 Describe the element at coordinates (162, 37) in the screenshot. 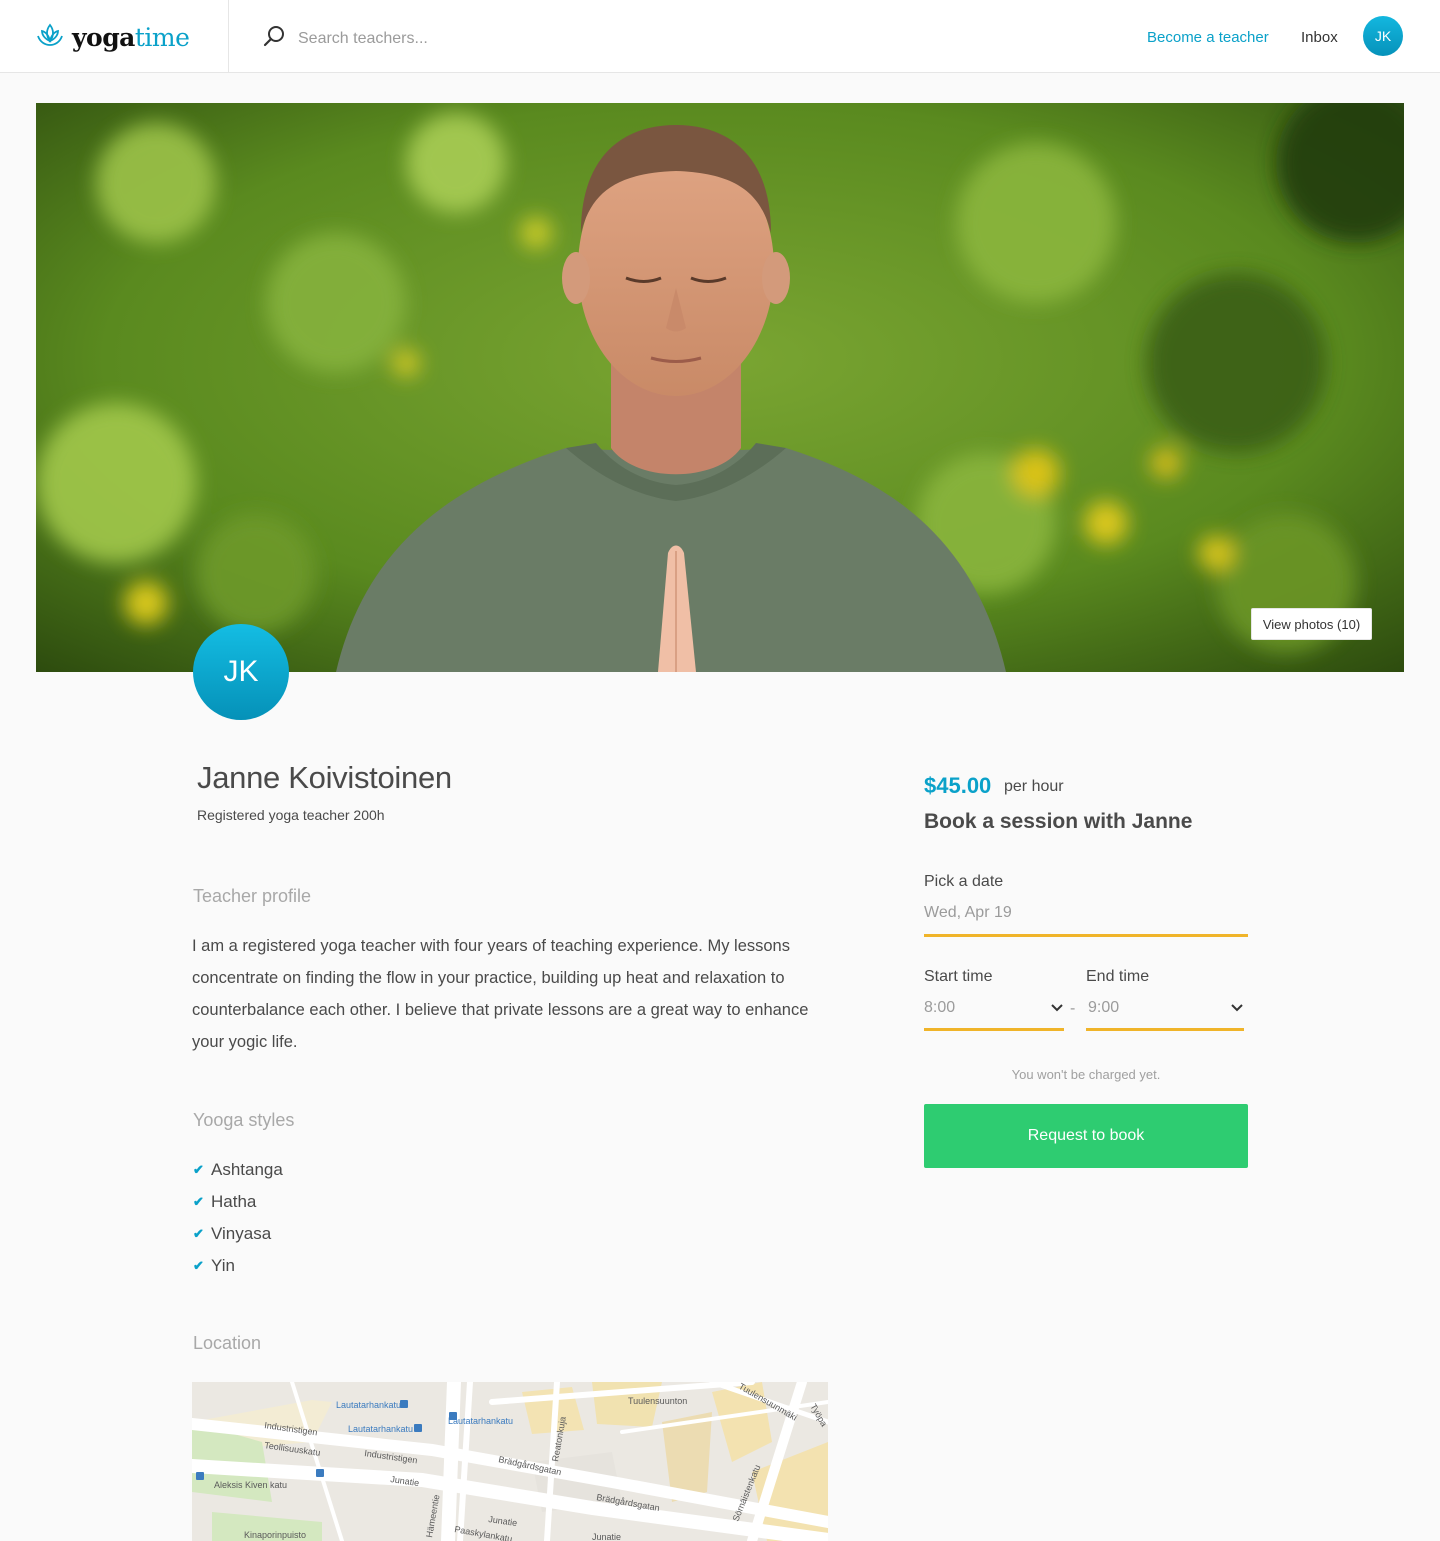

I see `logo-text-time: time` at that location.